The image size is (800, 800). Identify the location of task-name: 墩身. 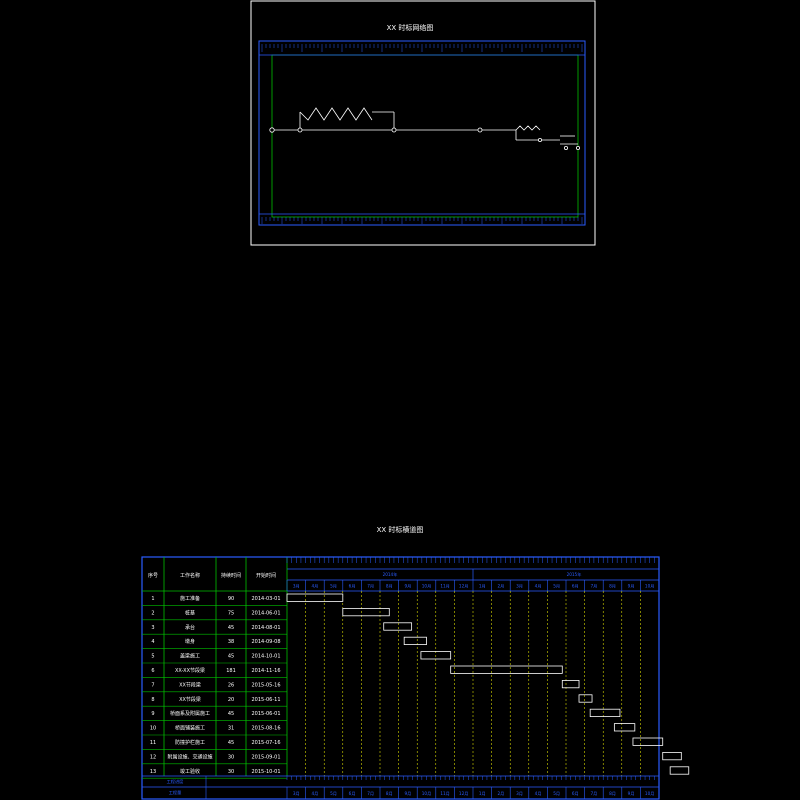
(190, 641).